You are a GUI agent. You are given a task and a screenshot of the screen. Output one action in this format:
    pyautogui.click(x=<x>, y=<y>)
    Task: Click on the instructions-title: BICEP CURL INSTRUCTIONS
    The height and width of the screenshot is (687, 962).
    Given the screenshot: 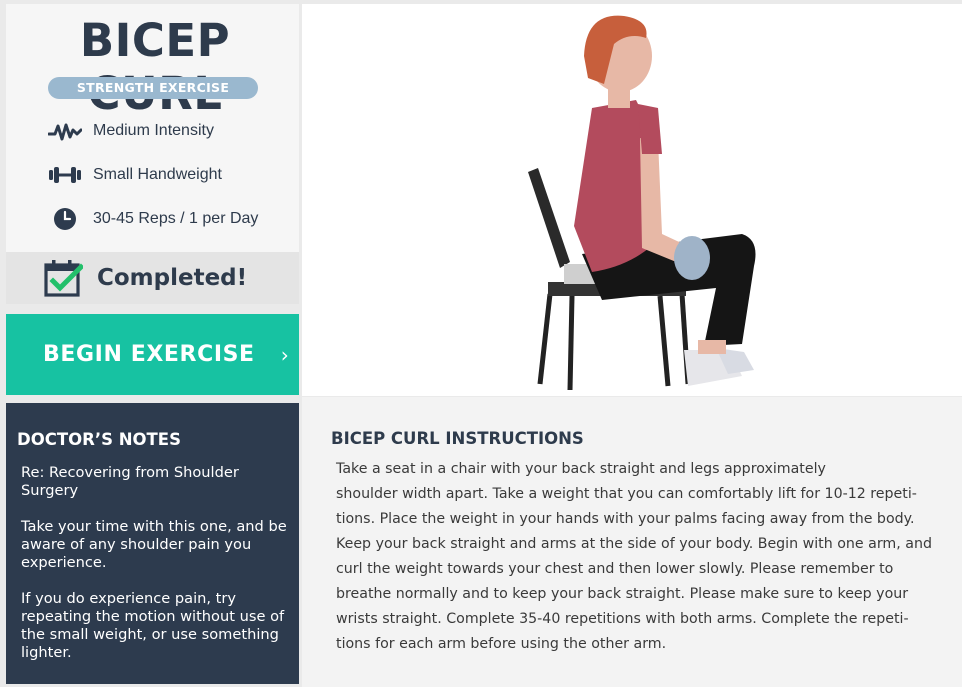 What is the action you would take?
    pyautogui.click(x=457, y=438)
    